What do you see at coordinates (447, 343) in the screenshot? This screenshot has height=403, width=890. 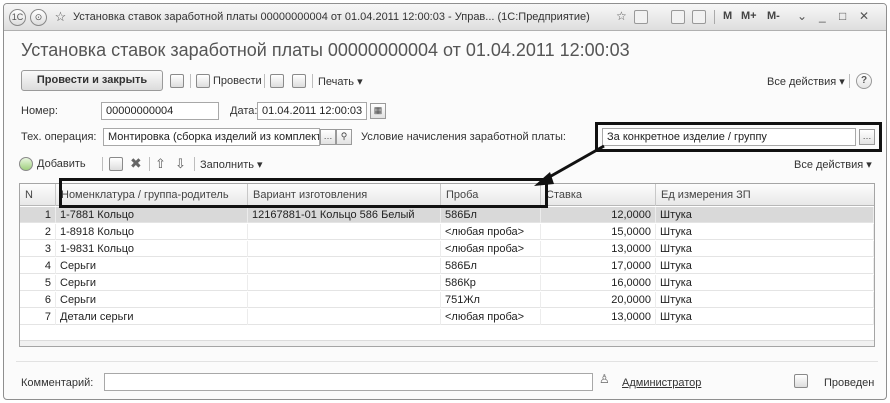 I see `horizontal-scrollbar` at bounding box center [447, 343].